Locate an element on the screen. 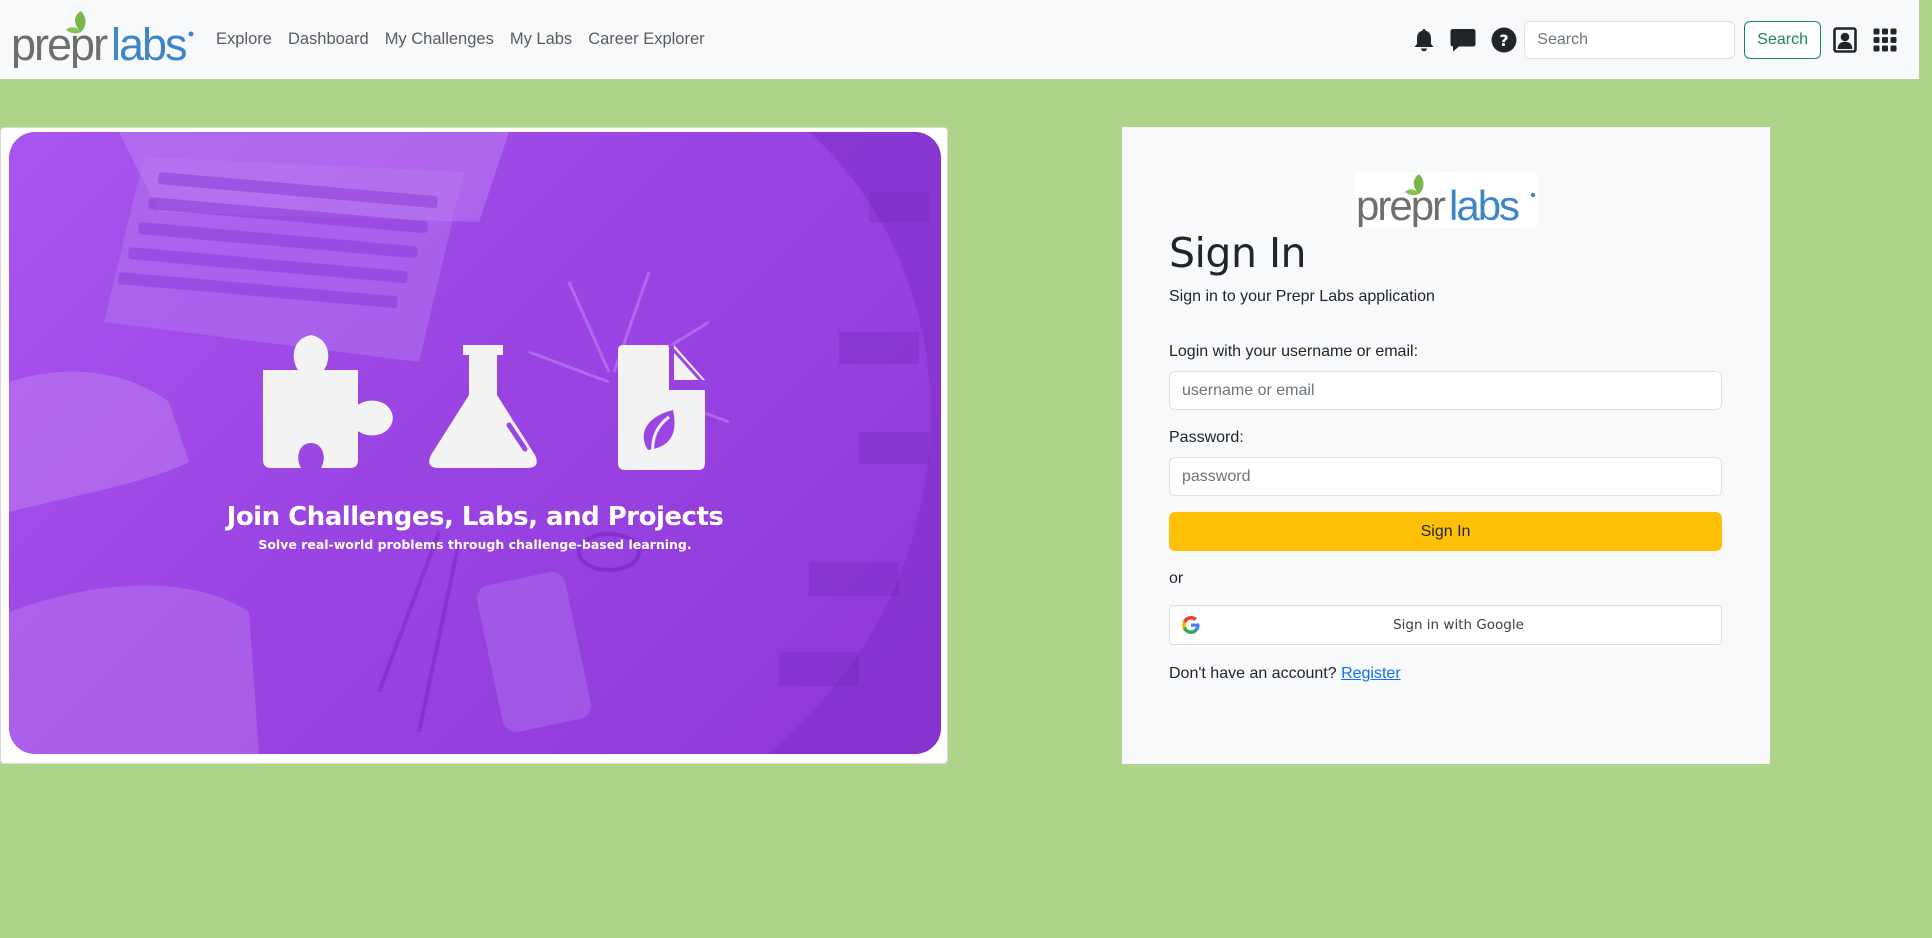 Image resolution: width=1932 pixels, height=938 pixels. username-label: Login with your username or email: is located at coordinates (1294, 351).